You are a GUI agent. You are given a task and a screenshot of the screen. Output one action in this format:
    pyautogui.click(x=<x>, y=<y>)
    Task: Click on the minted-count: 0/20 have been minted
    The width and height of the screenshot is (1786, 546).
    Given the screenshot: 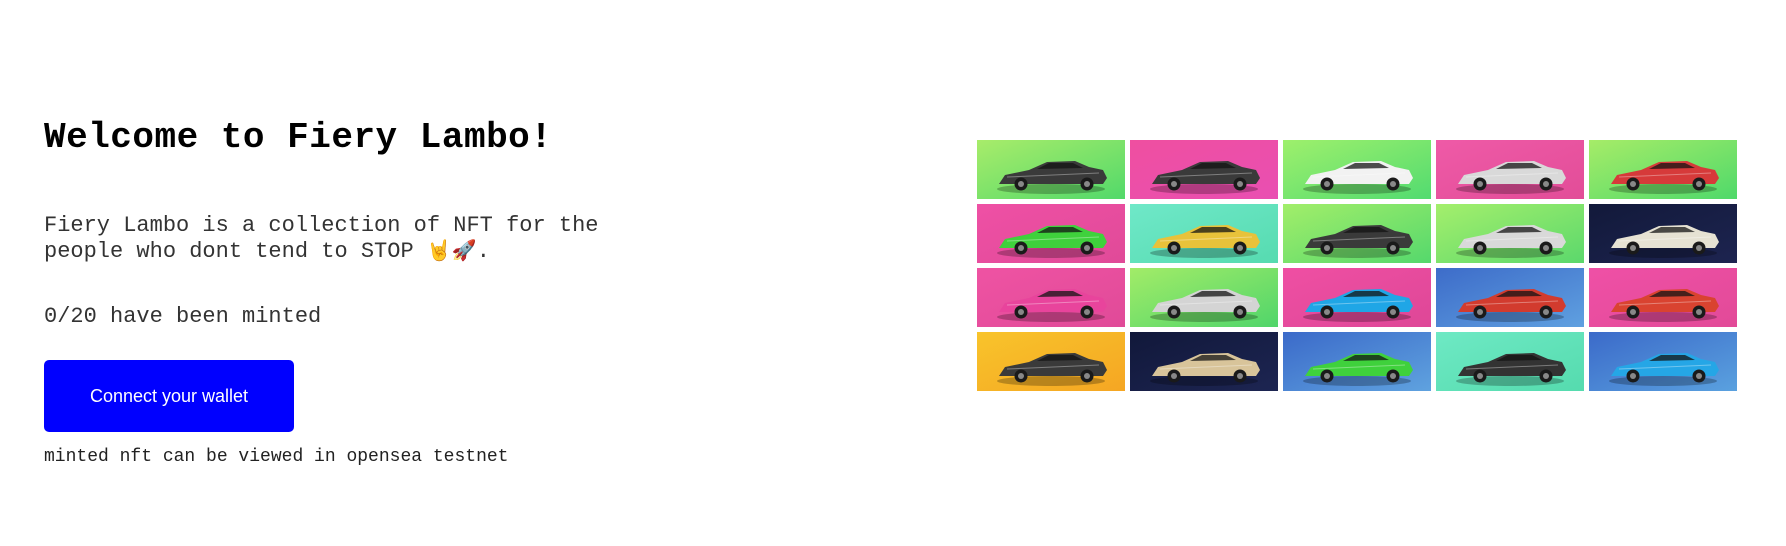 What is the action you would take?
    pyautogui.click(x=183, y=316)
    